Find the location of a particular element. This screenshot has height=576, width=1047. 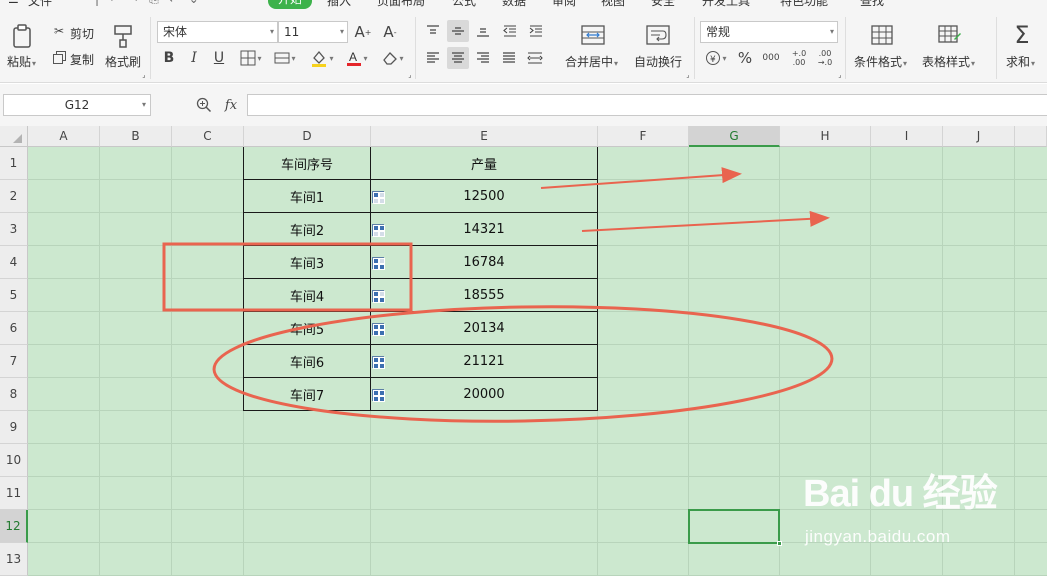

align-left-icon is located at coordinates (433, 58).